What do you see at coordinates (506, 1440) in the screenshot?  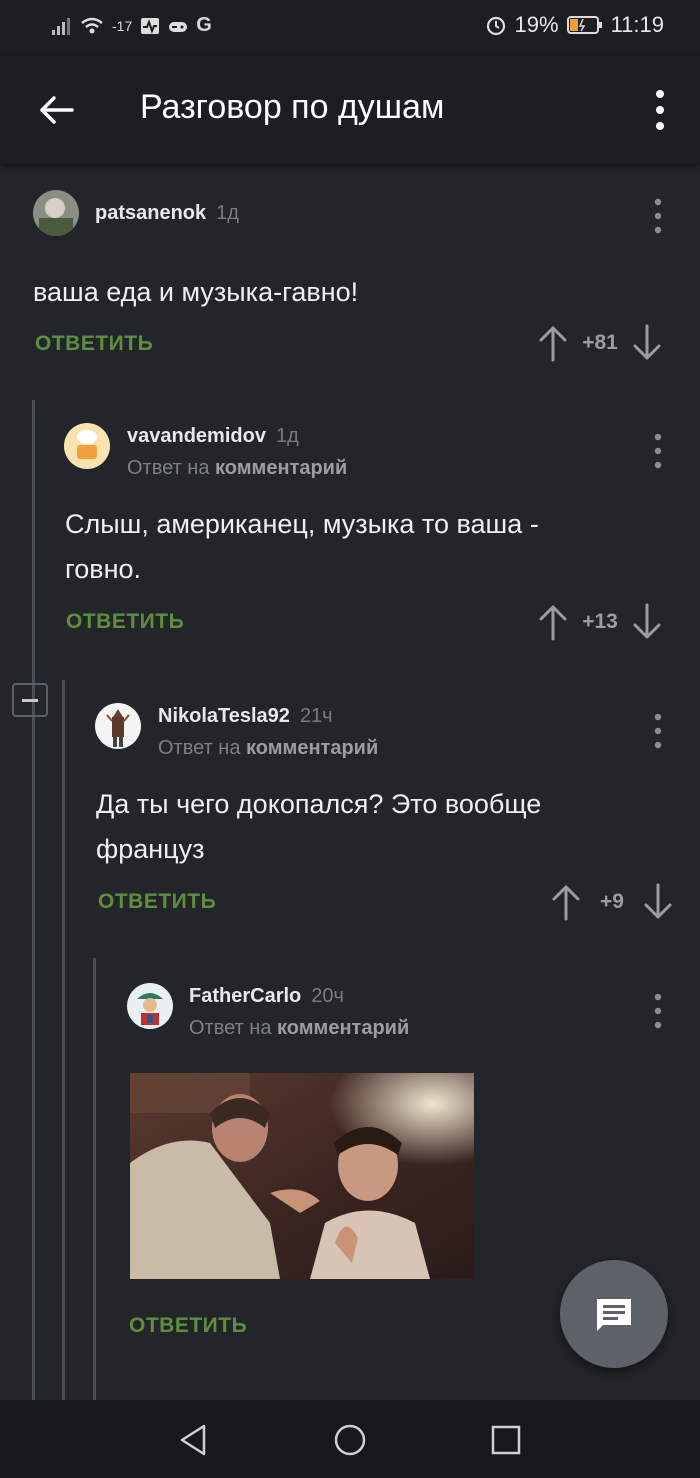 I see `square-recent-icon` at bounding box center [506, 1440].